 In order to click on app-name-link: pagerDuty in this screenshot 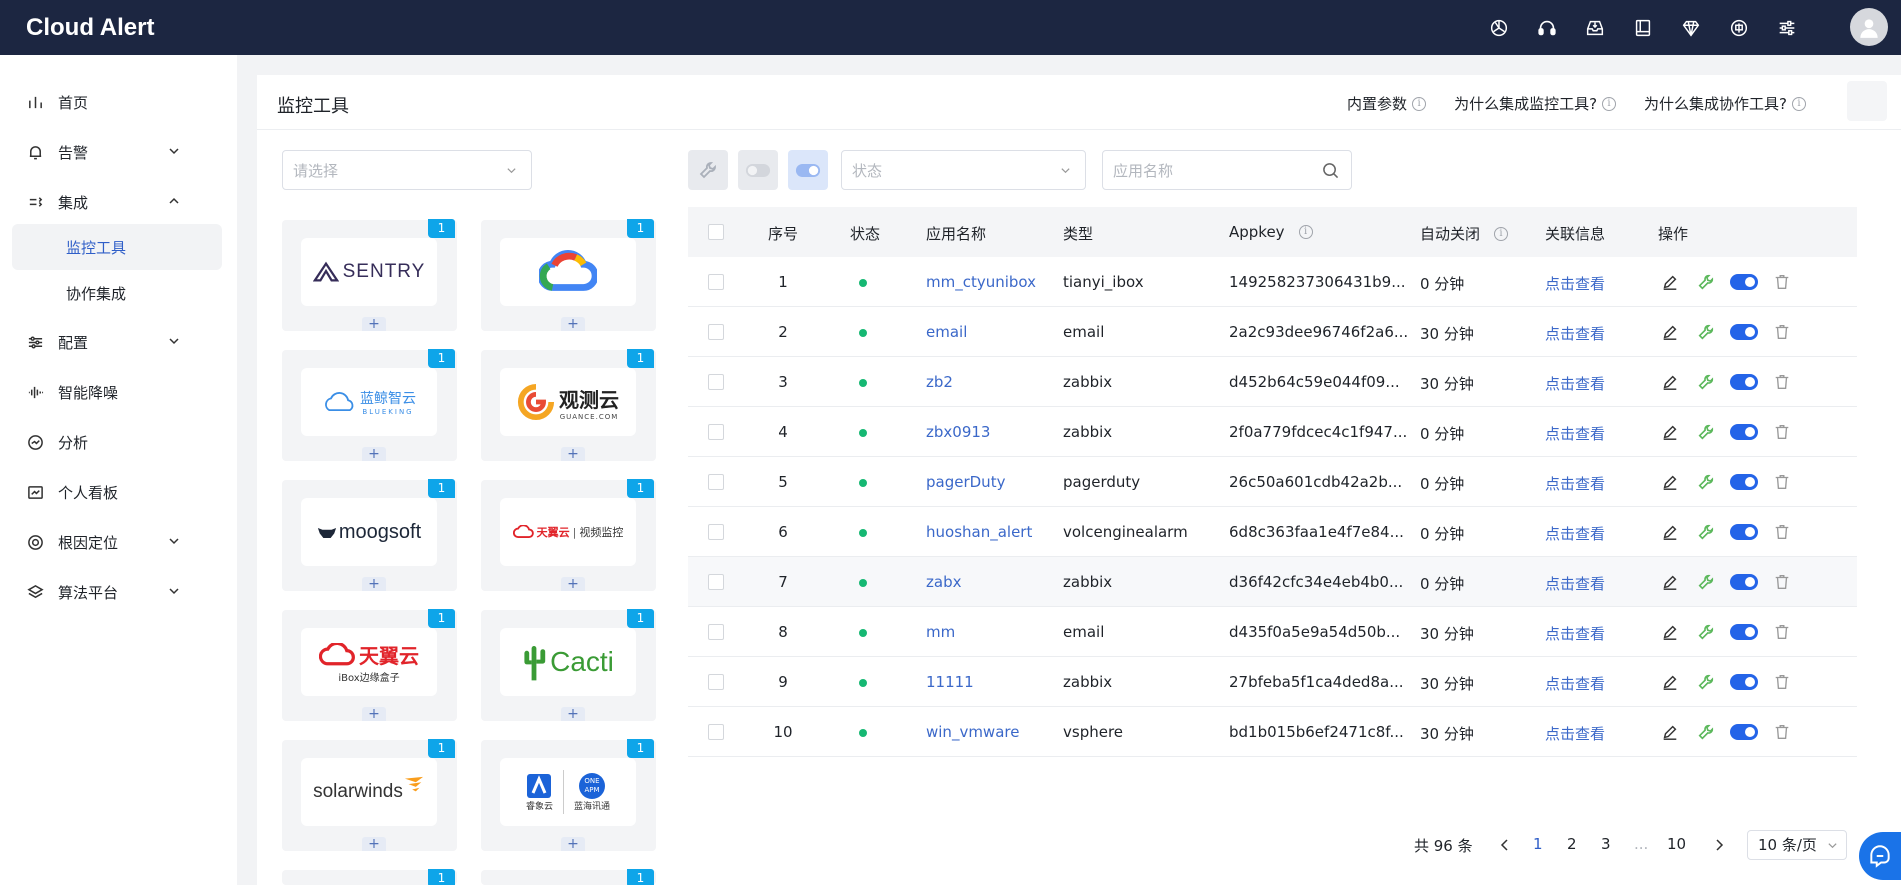, I will do `click(965, 482)`.